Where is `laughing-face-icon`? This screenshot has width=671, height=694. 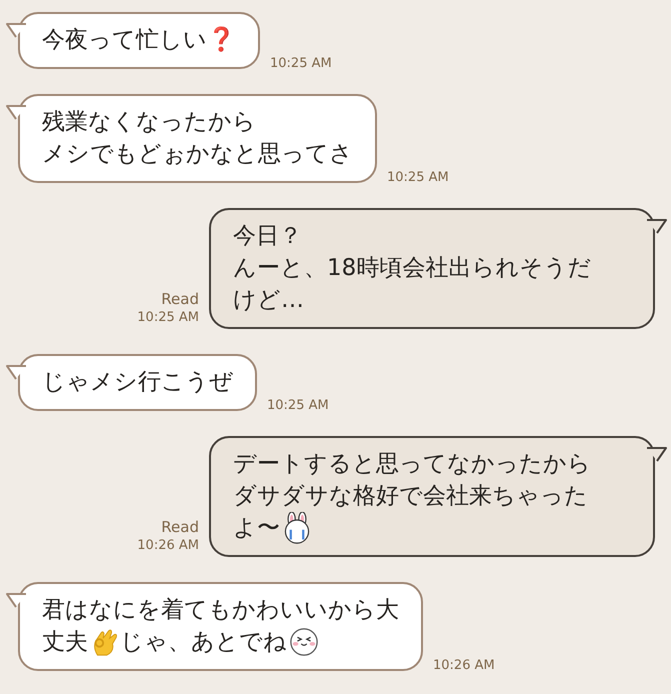 laughing-face-icon is located at coordinates (304, 642).